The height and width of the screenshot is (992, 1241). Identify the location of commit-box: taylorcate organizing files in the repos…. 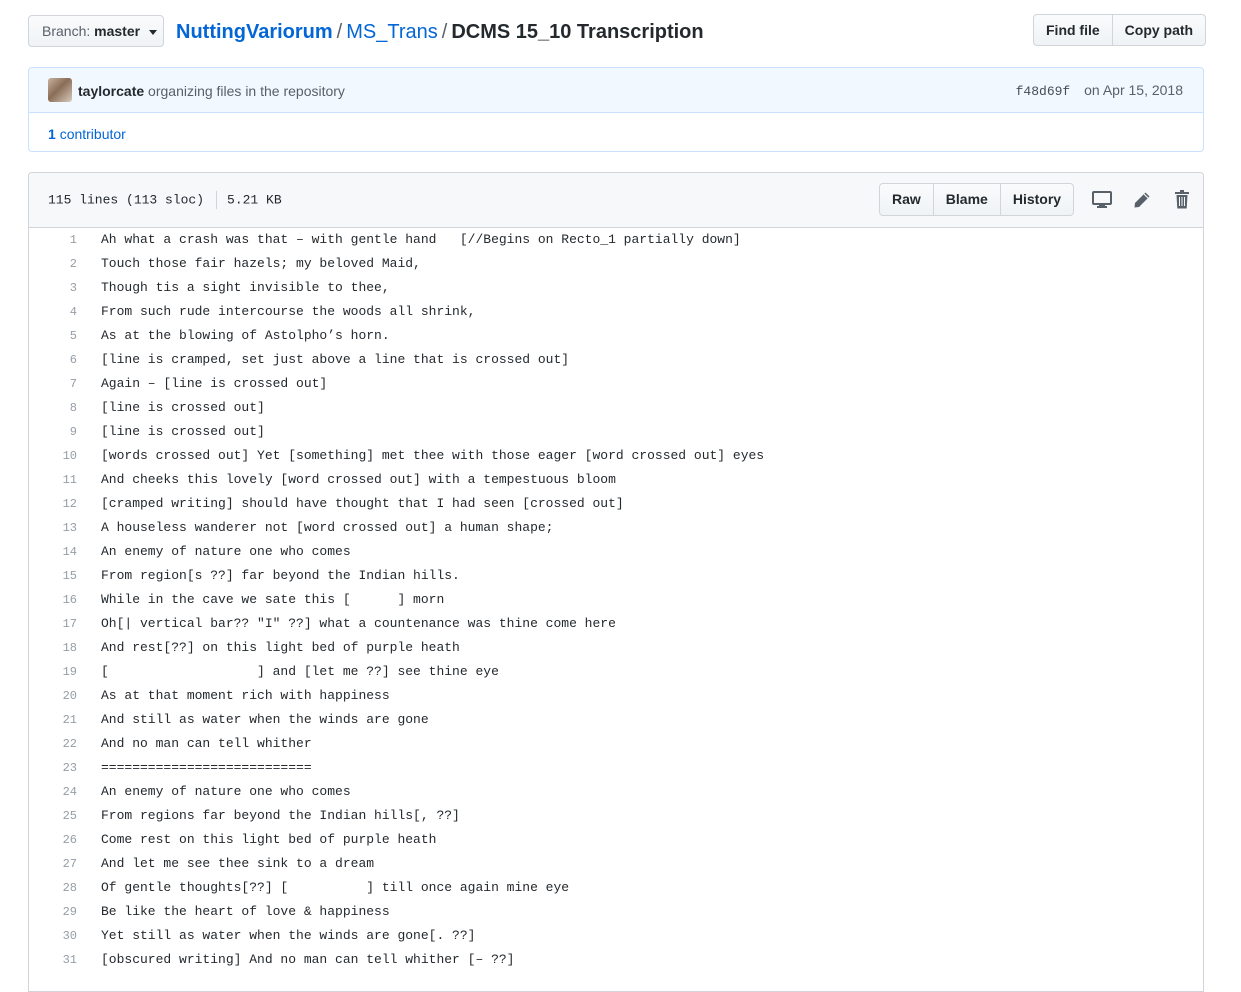
(616, 109).